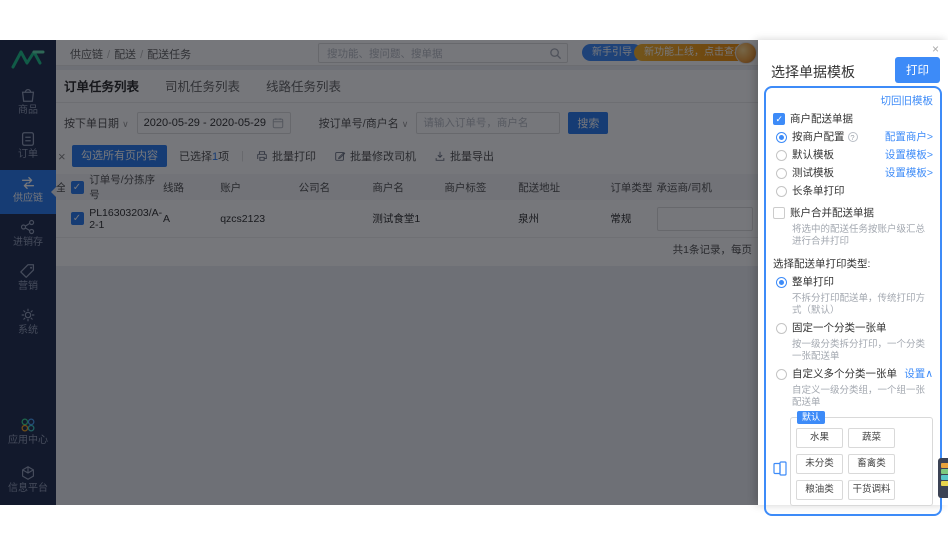 This screenshot has width=948, height=547. What do you see at coordinates (871, 490) in the screenshot?
I see `category-tag: 干货调料` at bounding box center [871, 490].